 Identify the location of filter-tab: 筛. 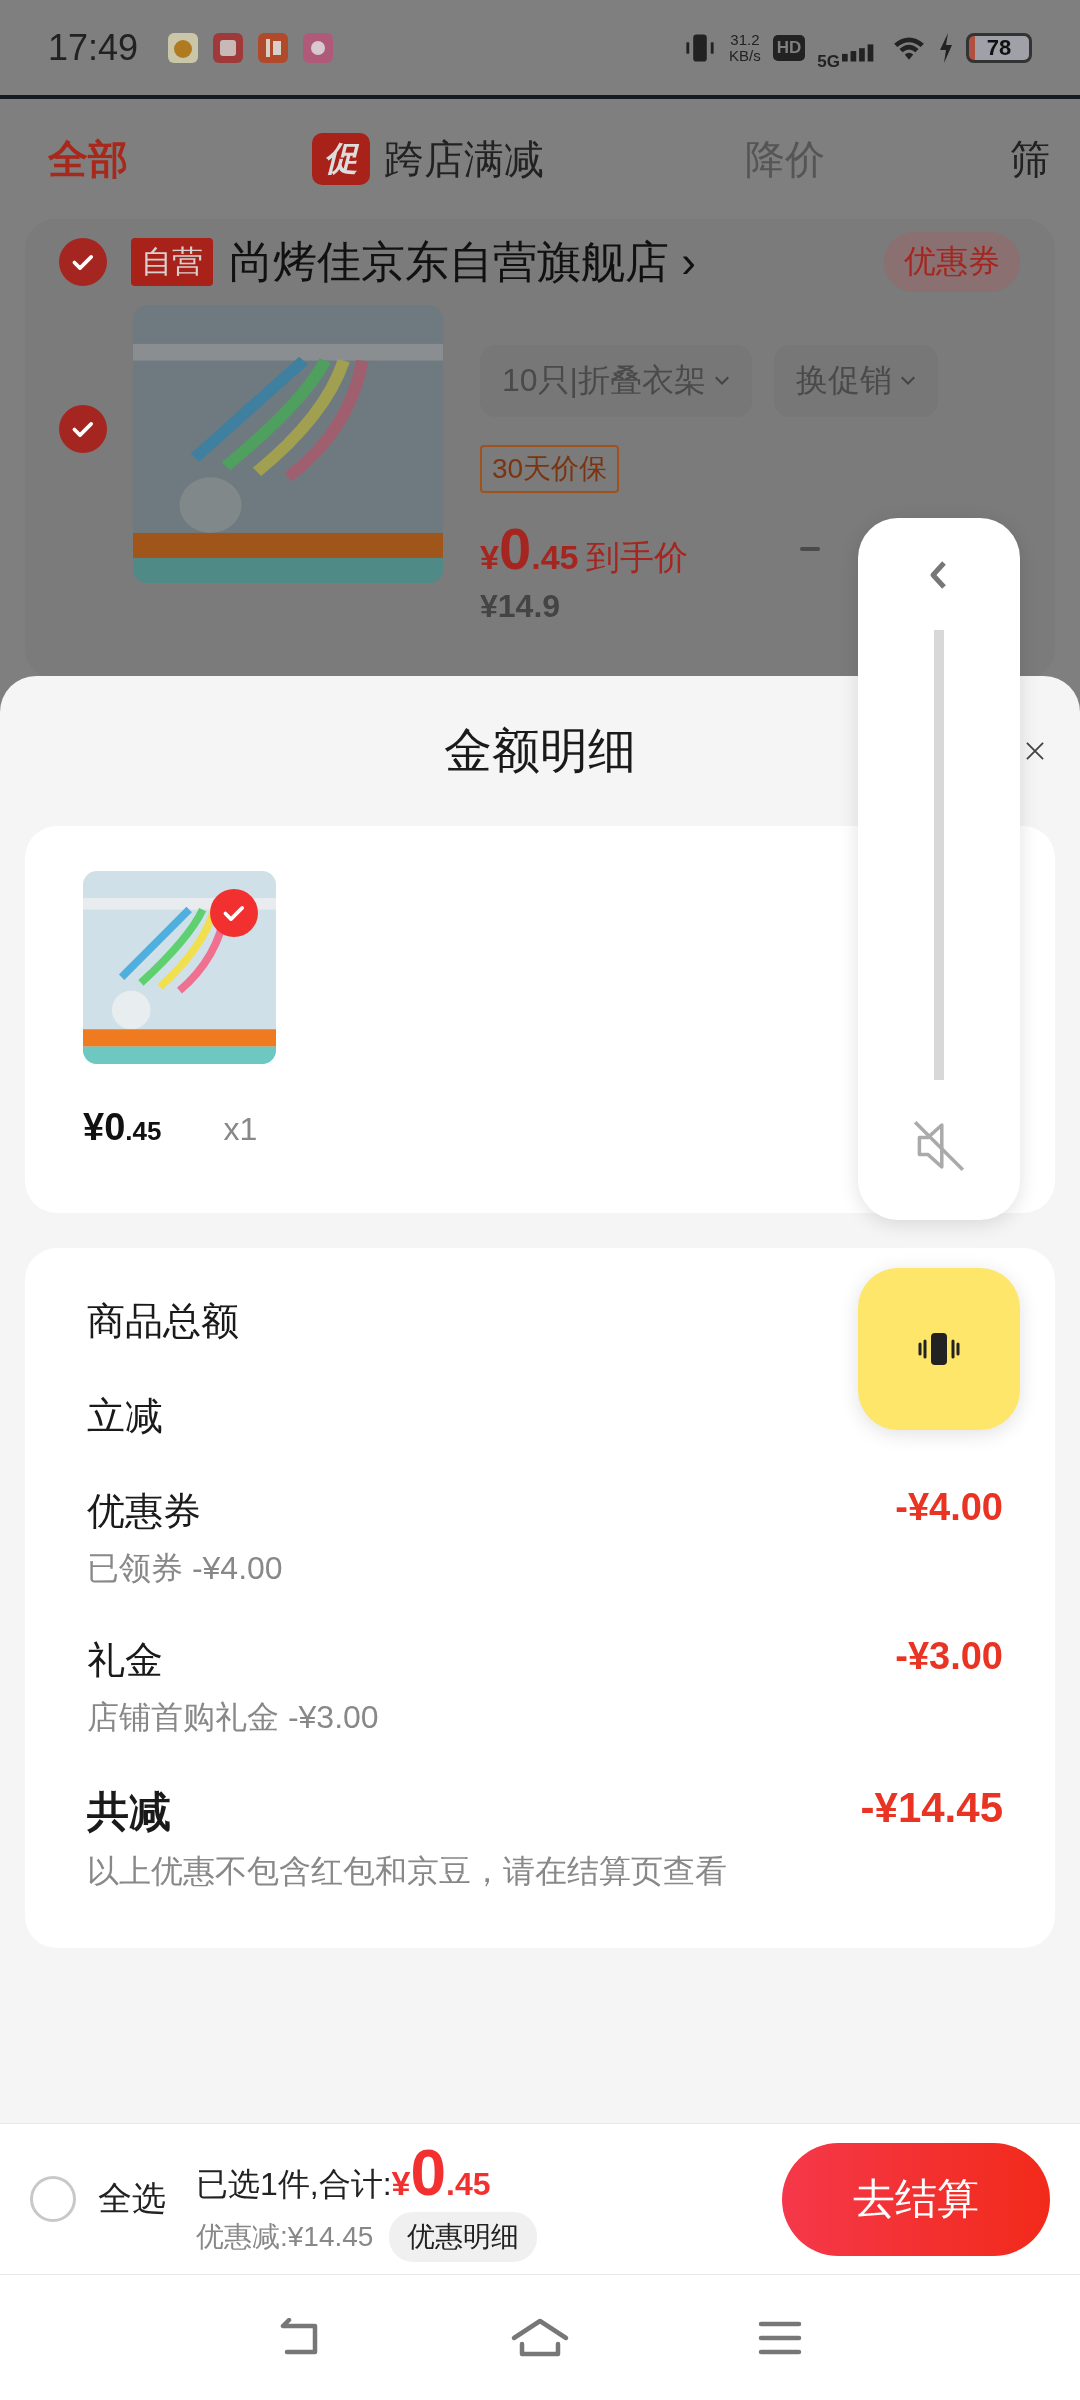
(1030, 159).